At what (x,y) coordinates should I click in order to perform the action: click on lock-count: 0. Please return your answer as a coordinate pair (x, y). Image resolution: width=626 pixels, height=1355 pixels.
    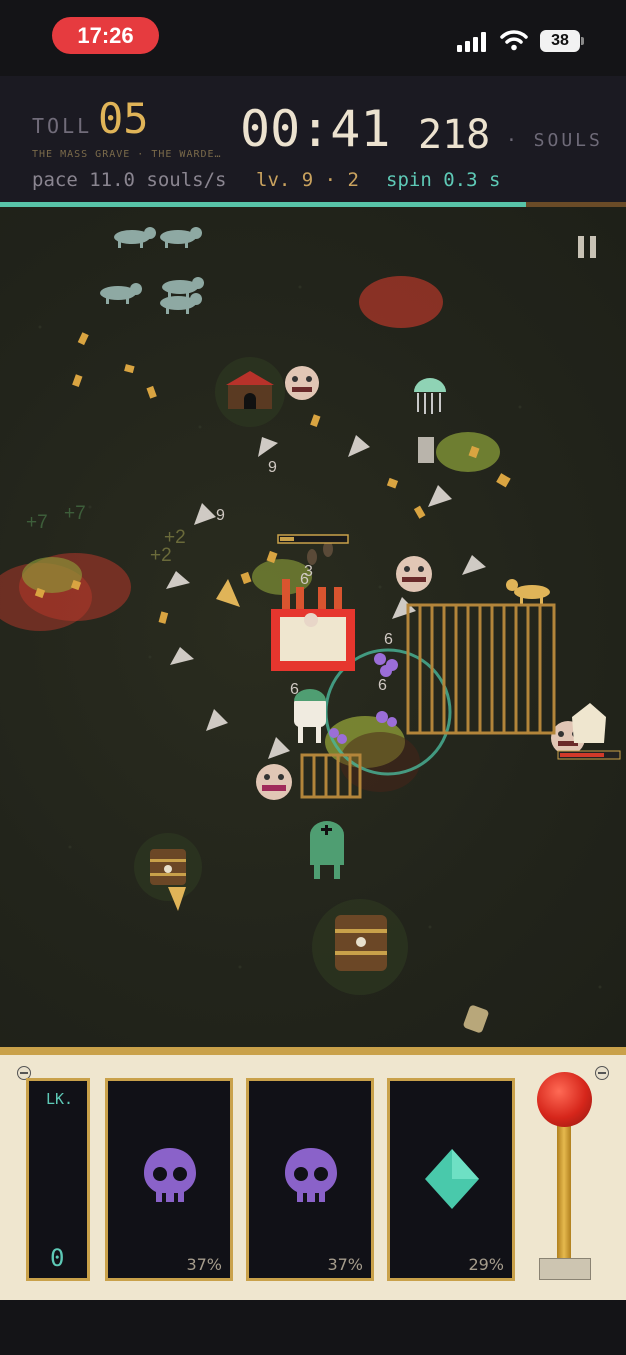
    Looking at the image, I should click on (57, 1258).